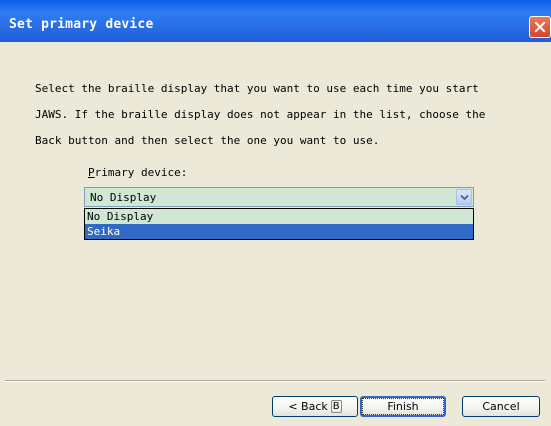  I want to click on primary-device-selected-value: No Display, so click(123, 197).